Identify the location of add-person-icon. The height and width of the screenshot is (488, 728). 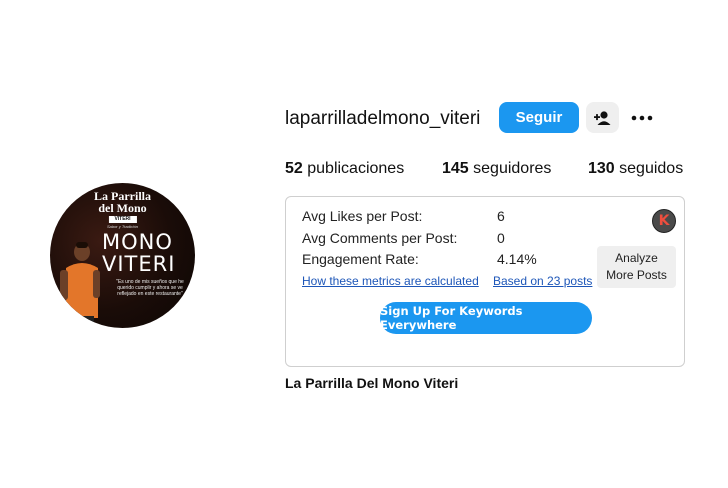
(601, 117).